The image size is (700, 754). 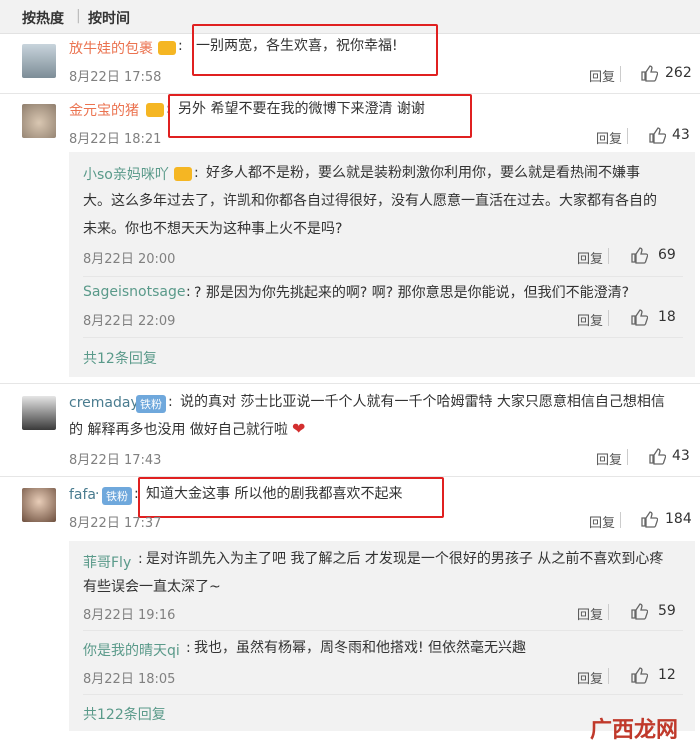 What do you see at coordinates (43, 18) in the screenshot?
I see `sort-by-hot-tab: 按热度` at bounding box center [43, 18].